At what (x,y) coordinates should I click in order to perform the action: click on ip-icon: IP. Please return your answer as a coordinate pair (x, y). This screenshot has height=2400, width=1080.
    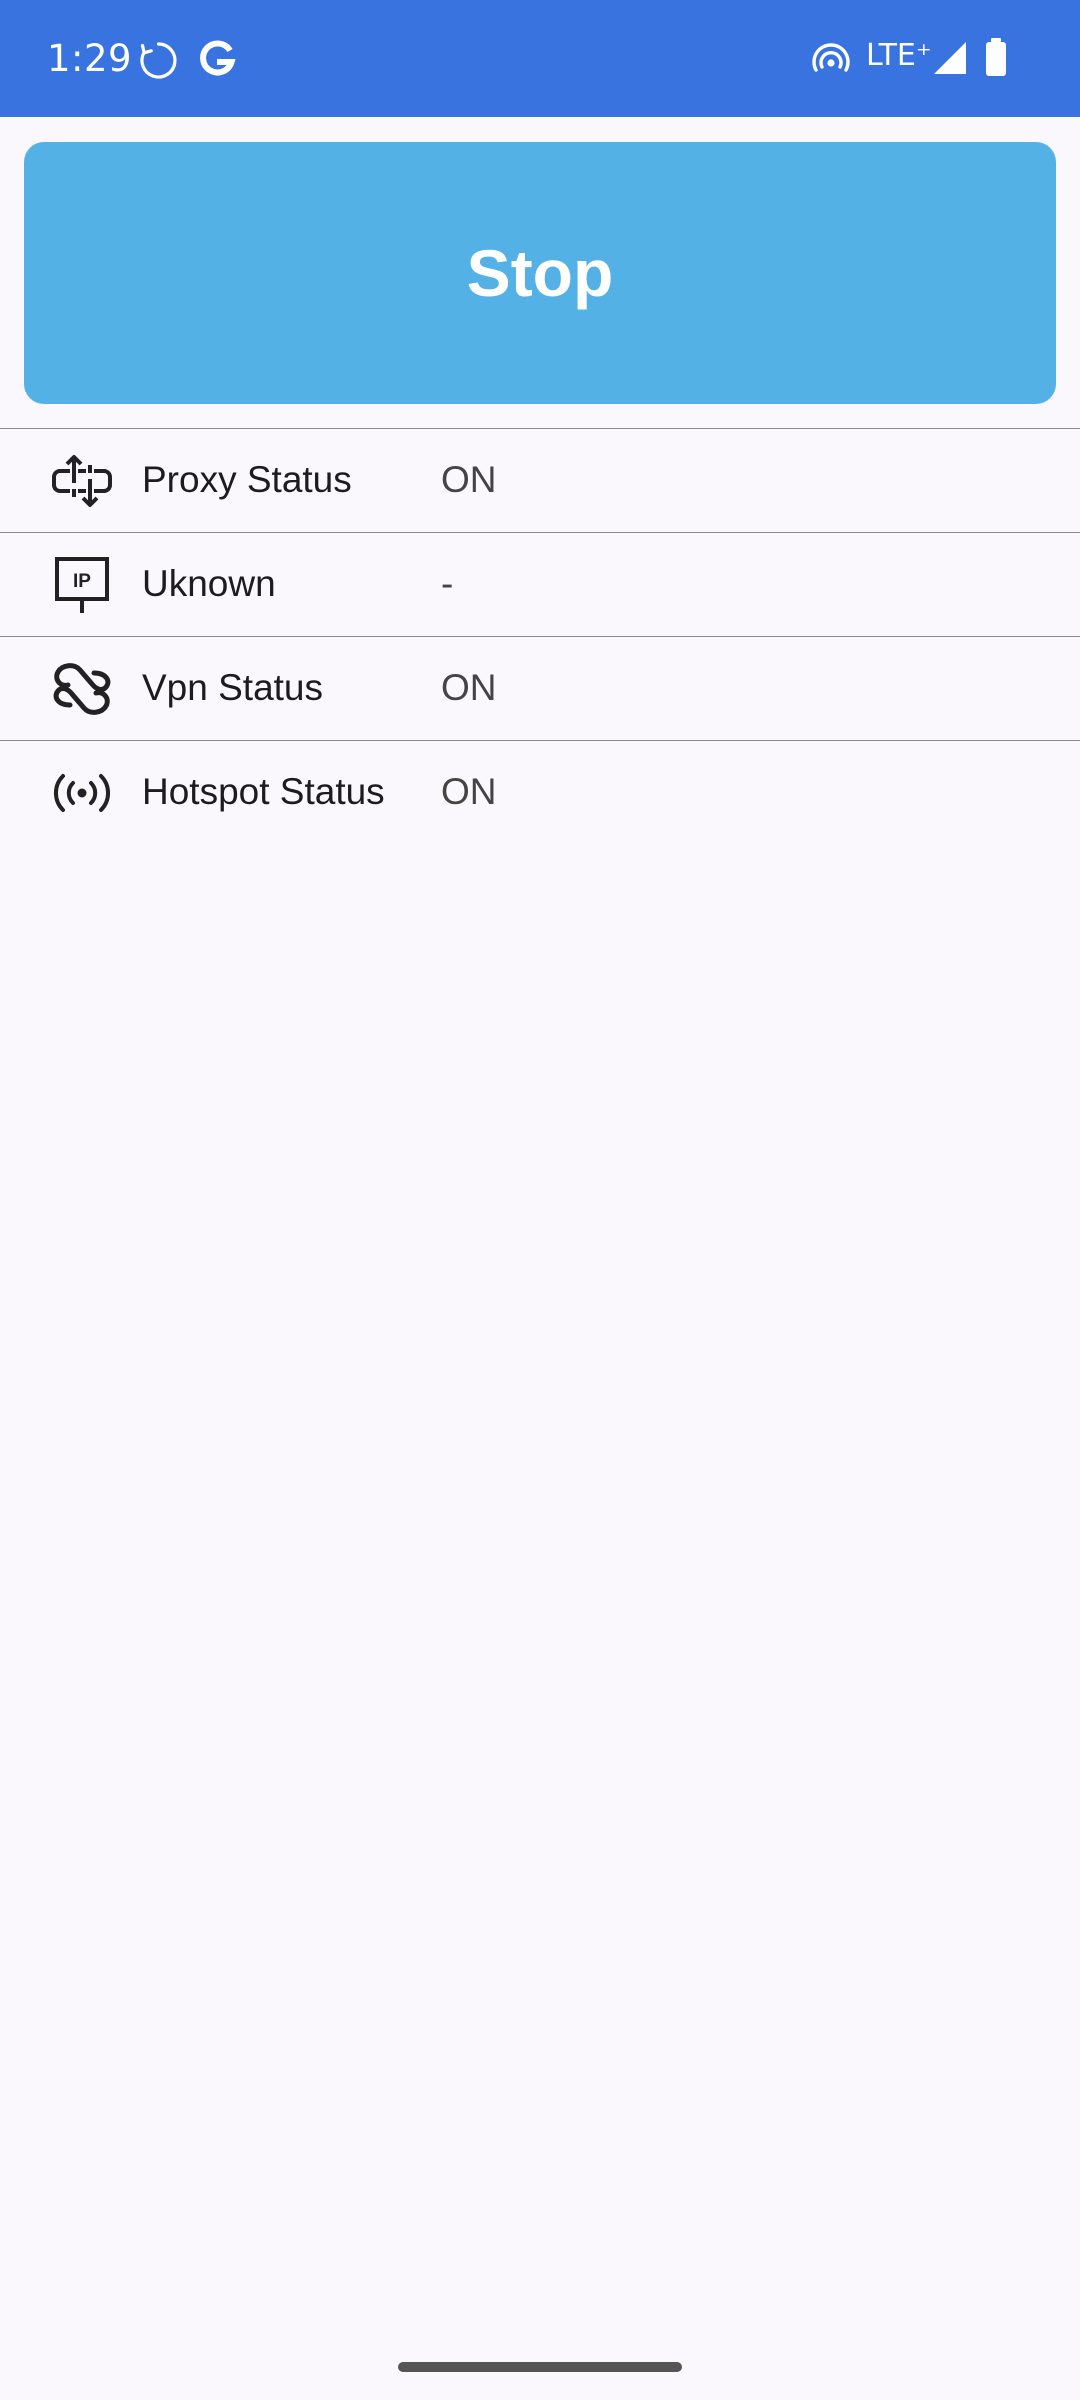
    Looking at the image, I should click on (82, 585).